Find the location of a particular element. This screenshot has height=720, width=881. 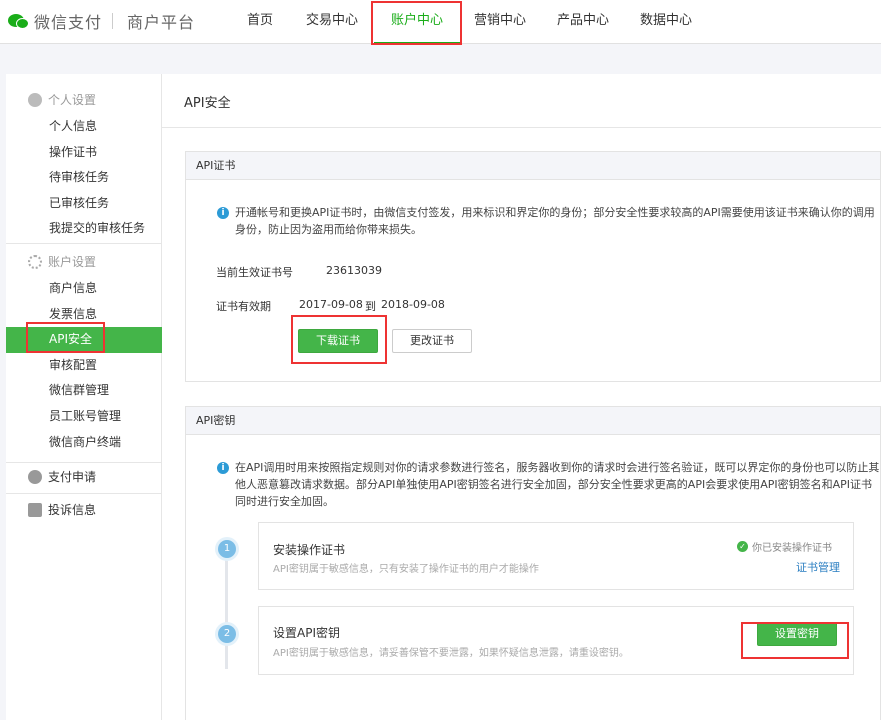

sidebar-group-title: 个人设置 is located at coordinates (84, 100).